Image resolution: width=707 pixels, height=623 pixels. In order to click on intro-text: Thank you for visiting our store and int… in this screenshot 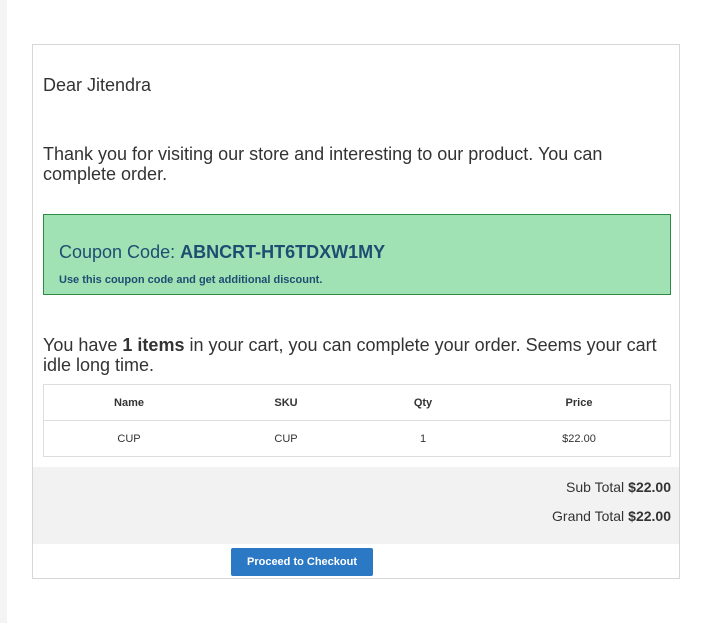, I will do `click(323, 164)`.